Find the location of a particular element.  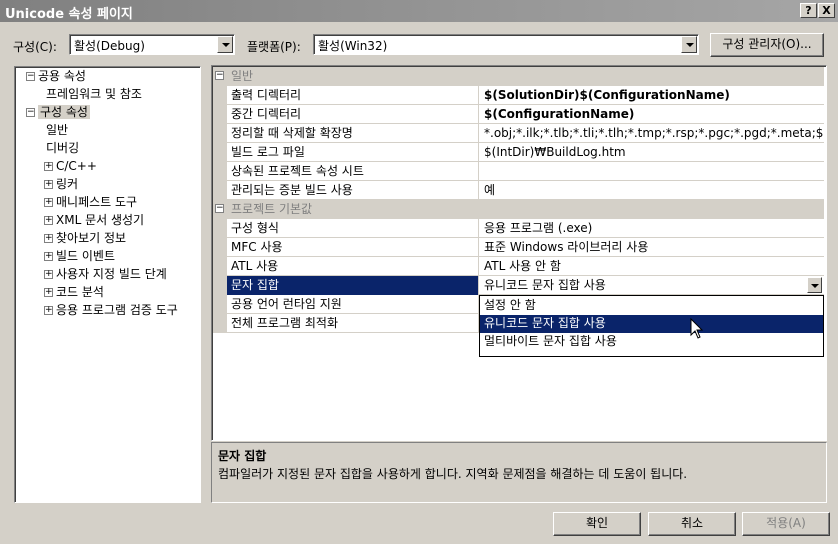

tree-item: + 사용자 지정 빌드 단계 is located at coordinates (105, 274).